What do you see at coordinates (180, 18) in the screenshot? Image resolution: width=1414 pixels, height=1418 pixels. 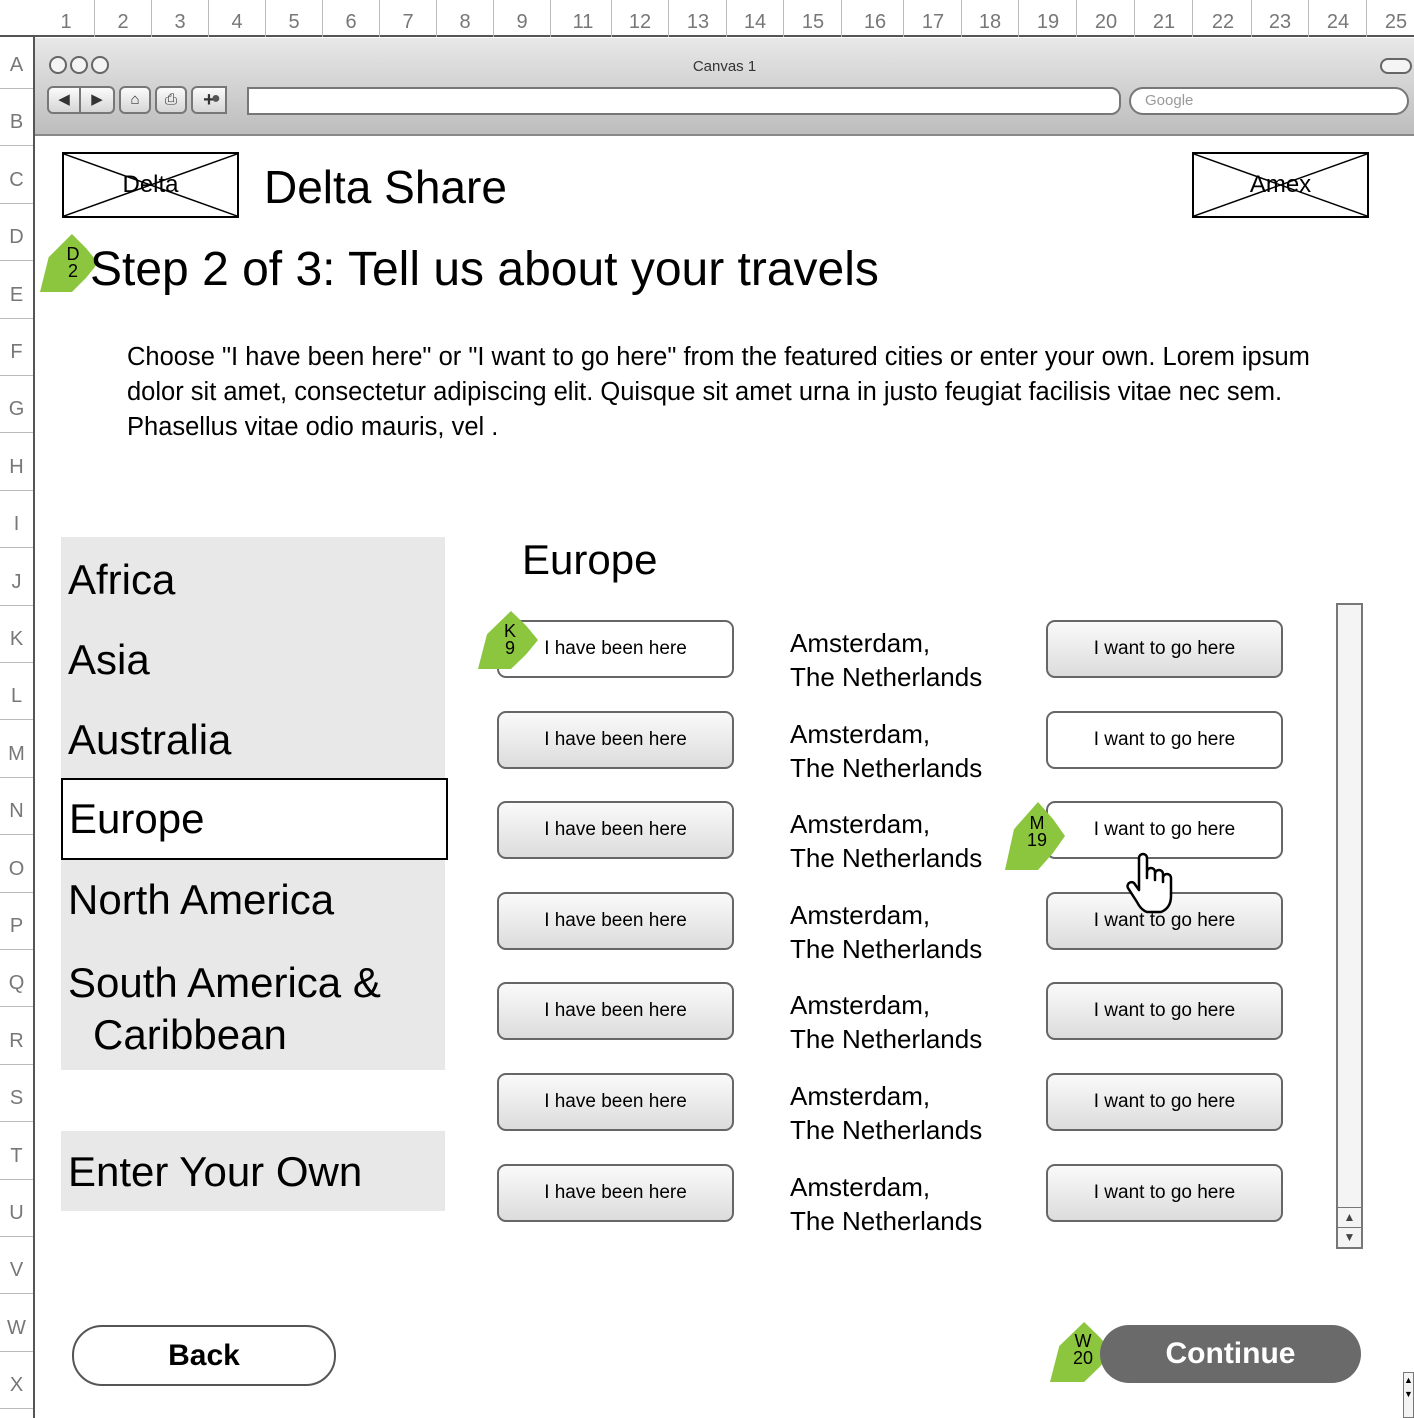 I see `column-ruler-label: 3` at bounding box center [180, 18].